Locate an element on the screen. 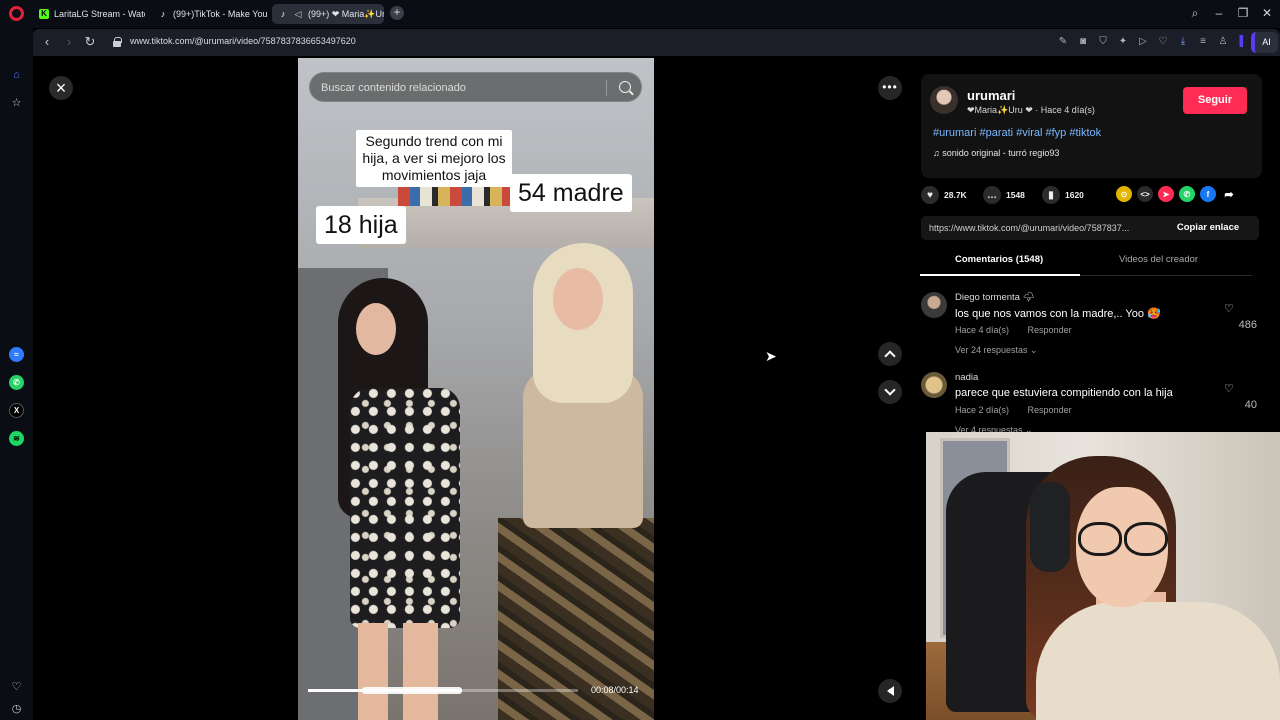 The height and width of the screenshot is (720, 1280). chevron-up-icon is located at coordinates (890, 356).